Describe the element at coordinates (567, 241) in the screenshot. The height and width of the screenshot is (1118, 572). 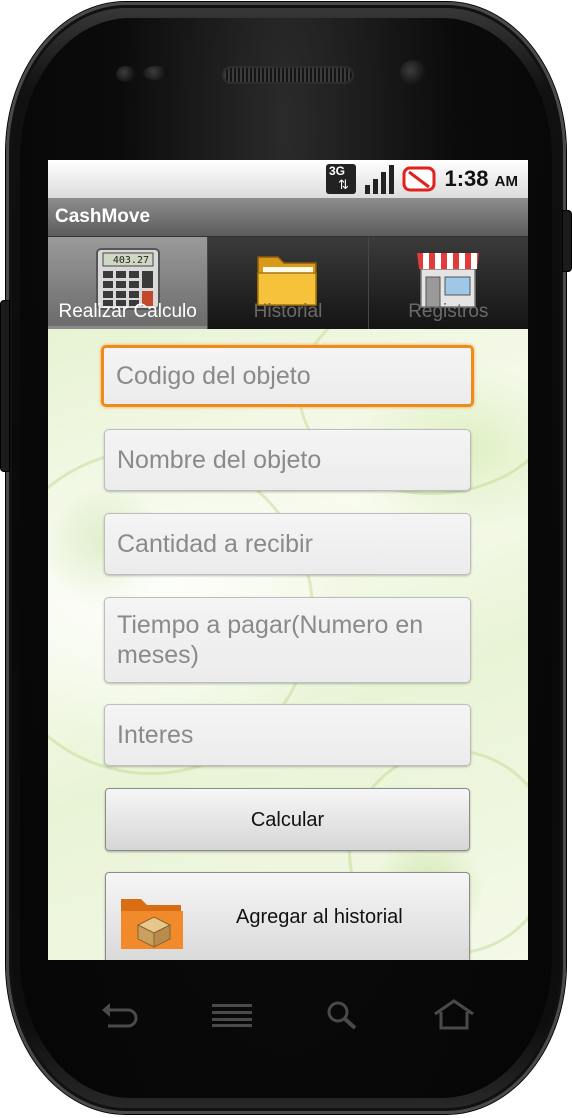
I see `power-button` at that location.